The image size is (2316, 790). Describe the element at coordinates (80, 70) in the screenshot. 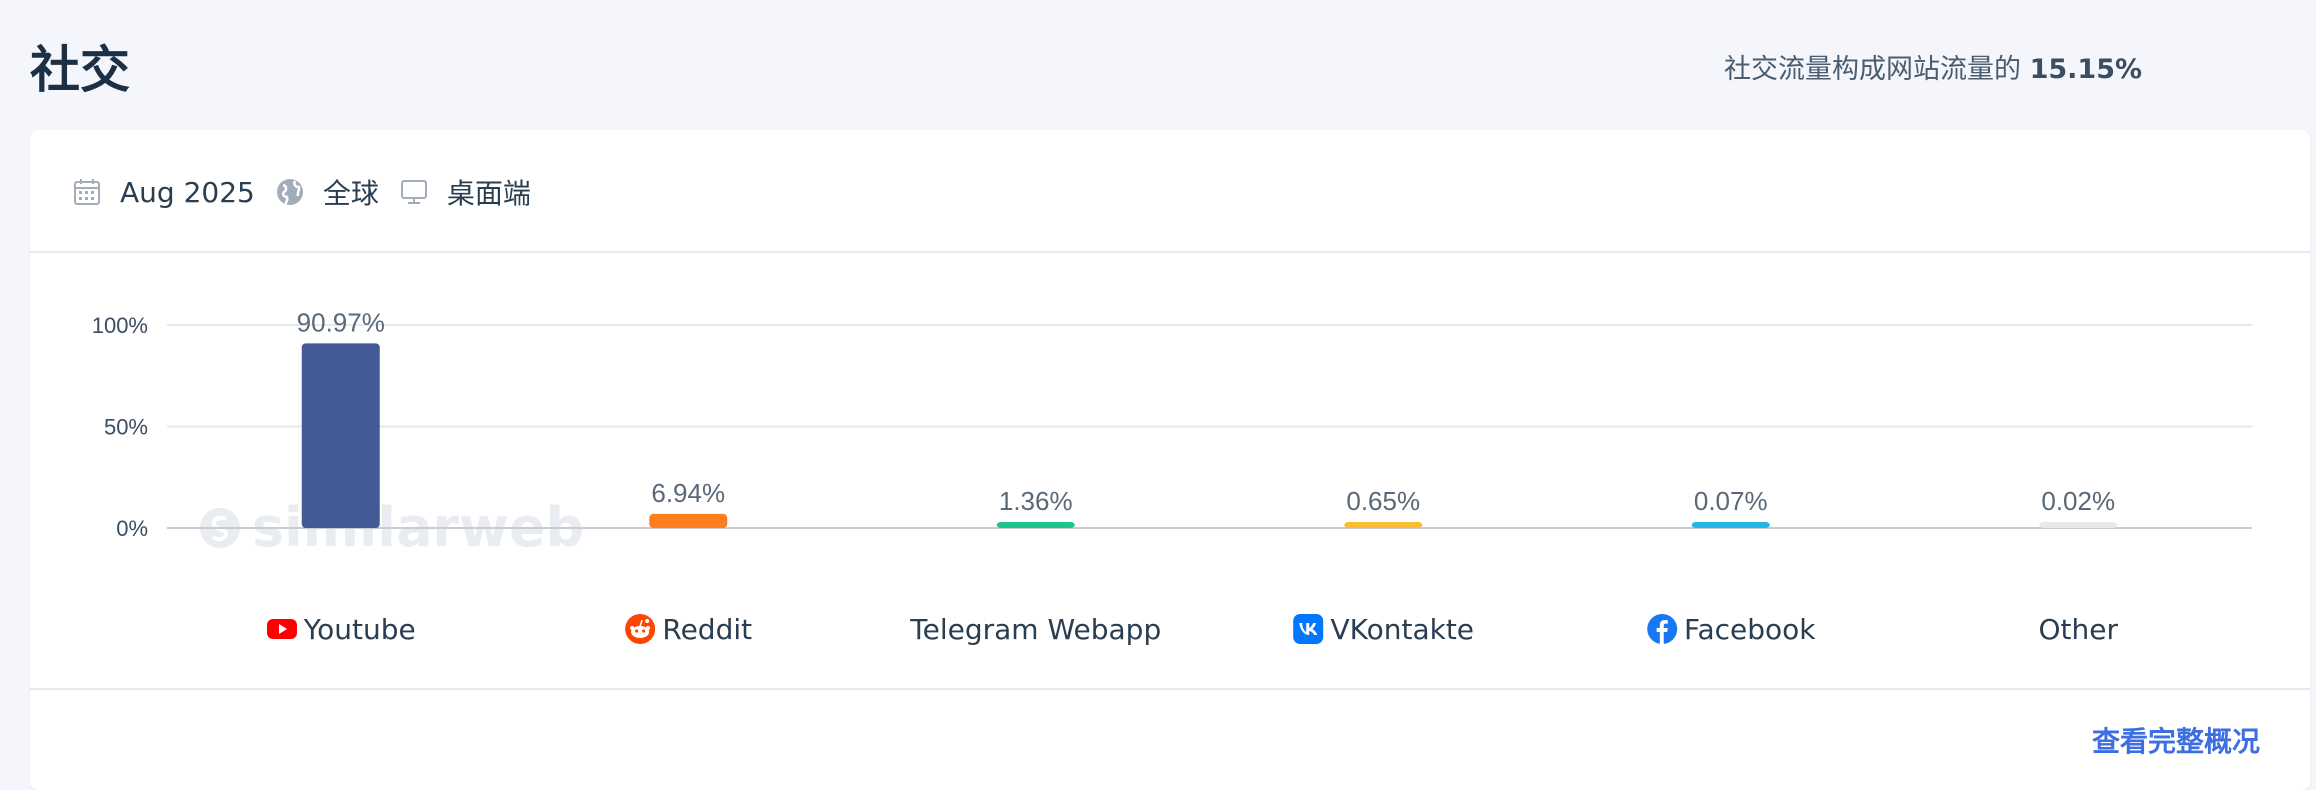

I see `page-title: 社交` at that location.